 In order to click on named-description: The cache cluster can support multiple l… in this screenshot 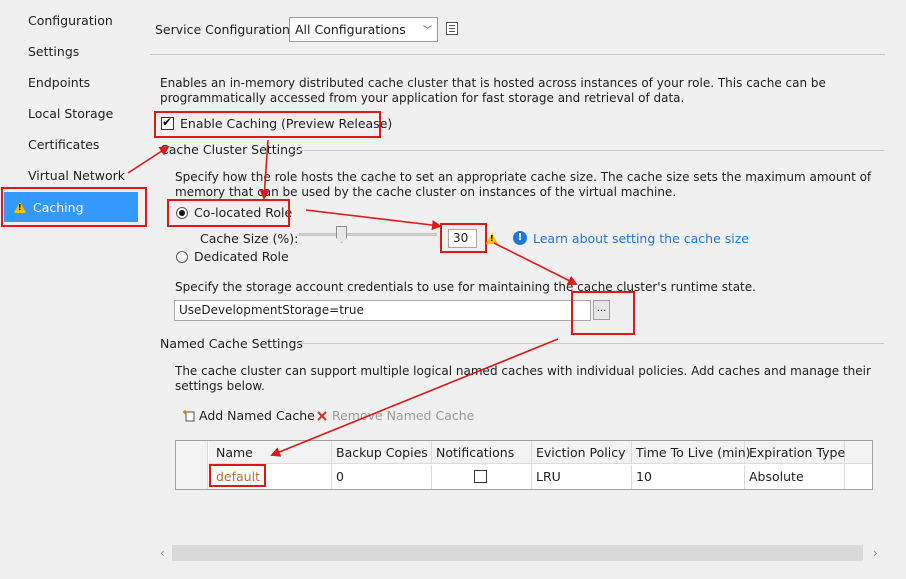, I will do `click(523, 378)`.